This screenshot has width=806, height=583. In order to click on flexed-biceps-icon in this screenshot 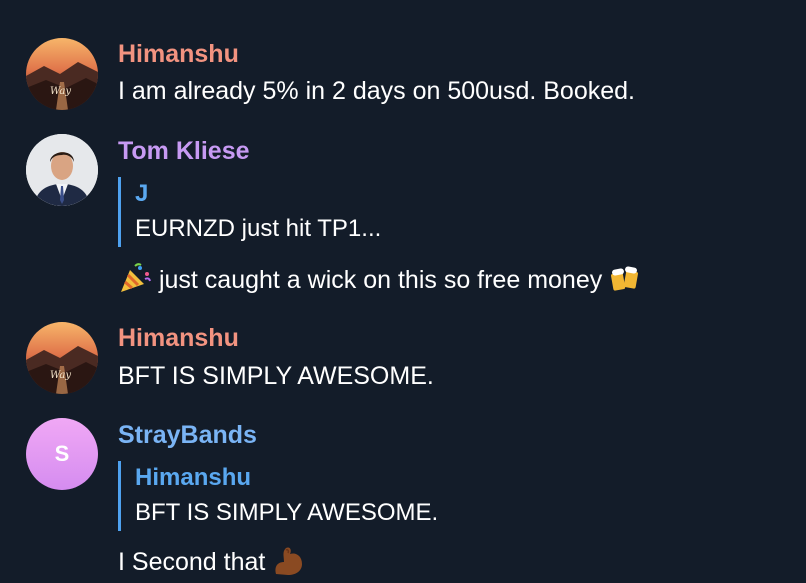, I will do `click(289, 563)`.